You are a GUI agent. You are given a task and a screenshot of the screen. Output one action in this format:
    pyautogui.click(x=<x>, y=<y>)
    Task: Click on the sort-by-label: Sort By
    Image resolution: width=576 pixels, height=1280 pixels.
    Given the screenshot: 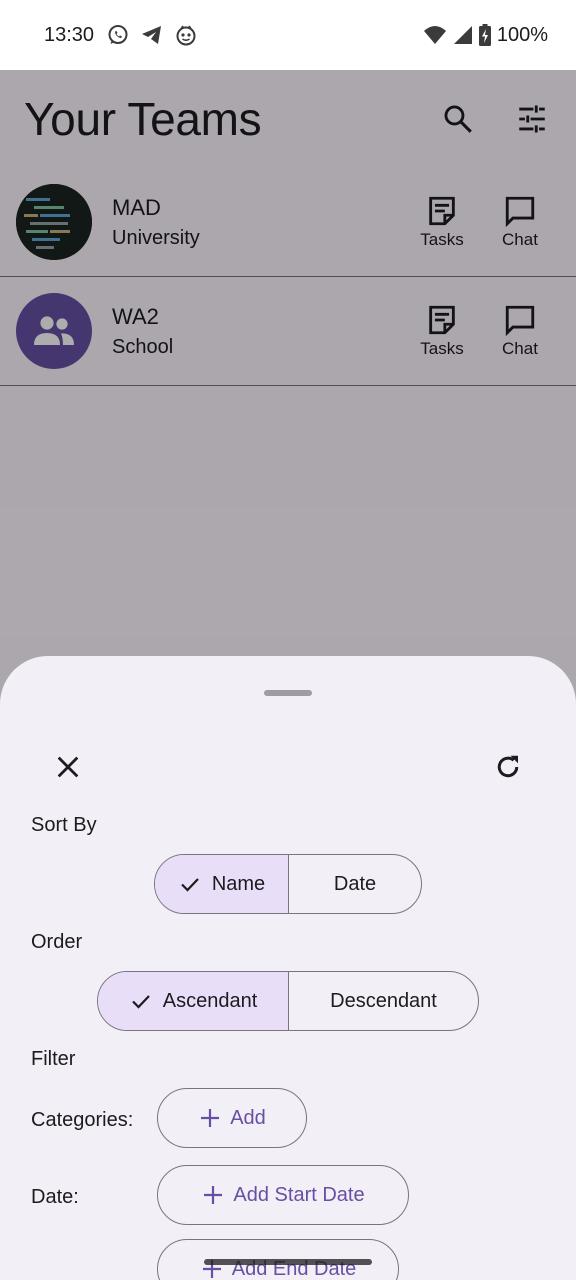 What is the action you would take?
    pyautogui.click(x=64, y=825)
    